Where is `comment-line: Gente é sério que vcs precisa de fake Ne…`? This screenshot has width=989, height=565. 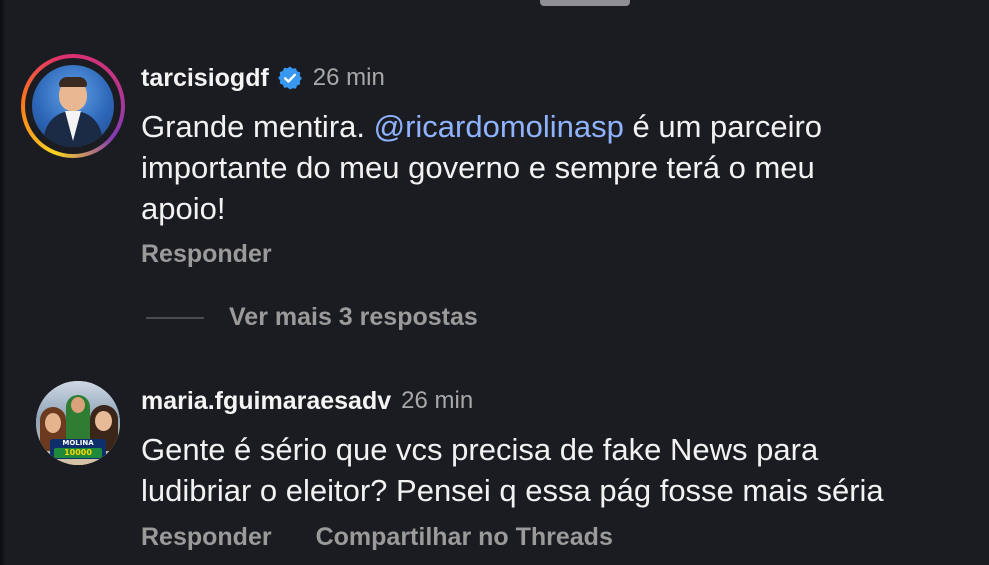 comment-line: Gente é sério que vcs precisa de fake Ne… is located at coordinates (480, 449).